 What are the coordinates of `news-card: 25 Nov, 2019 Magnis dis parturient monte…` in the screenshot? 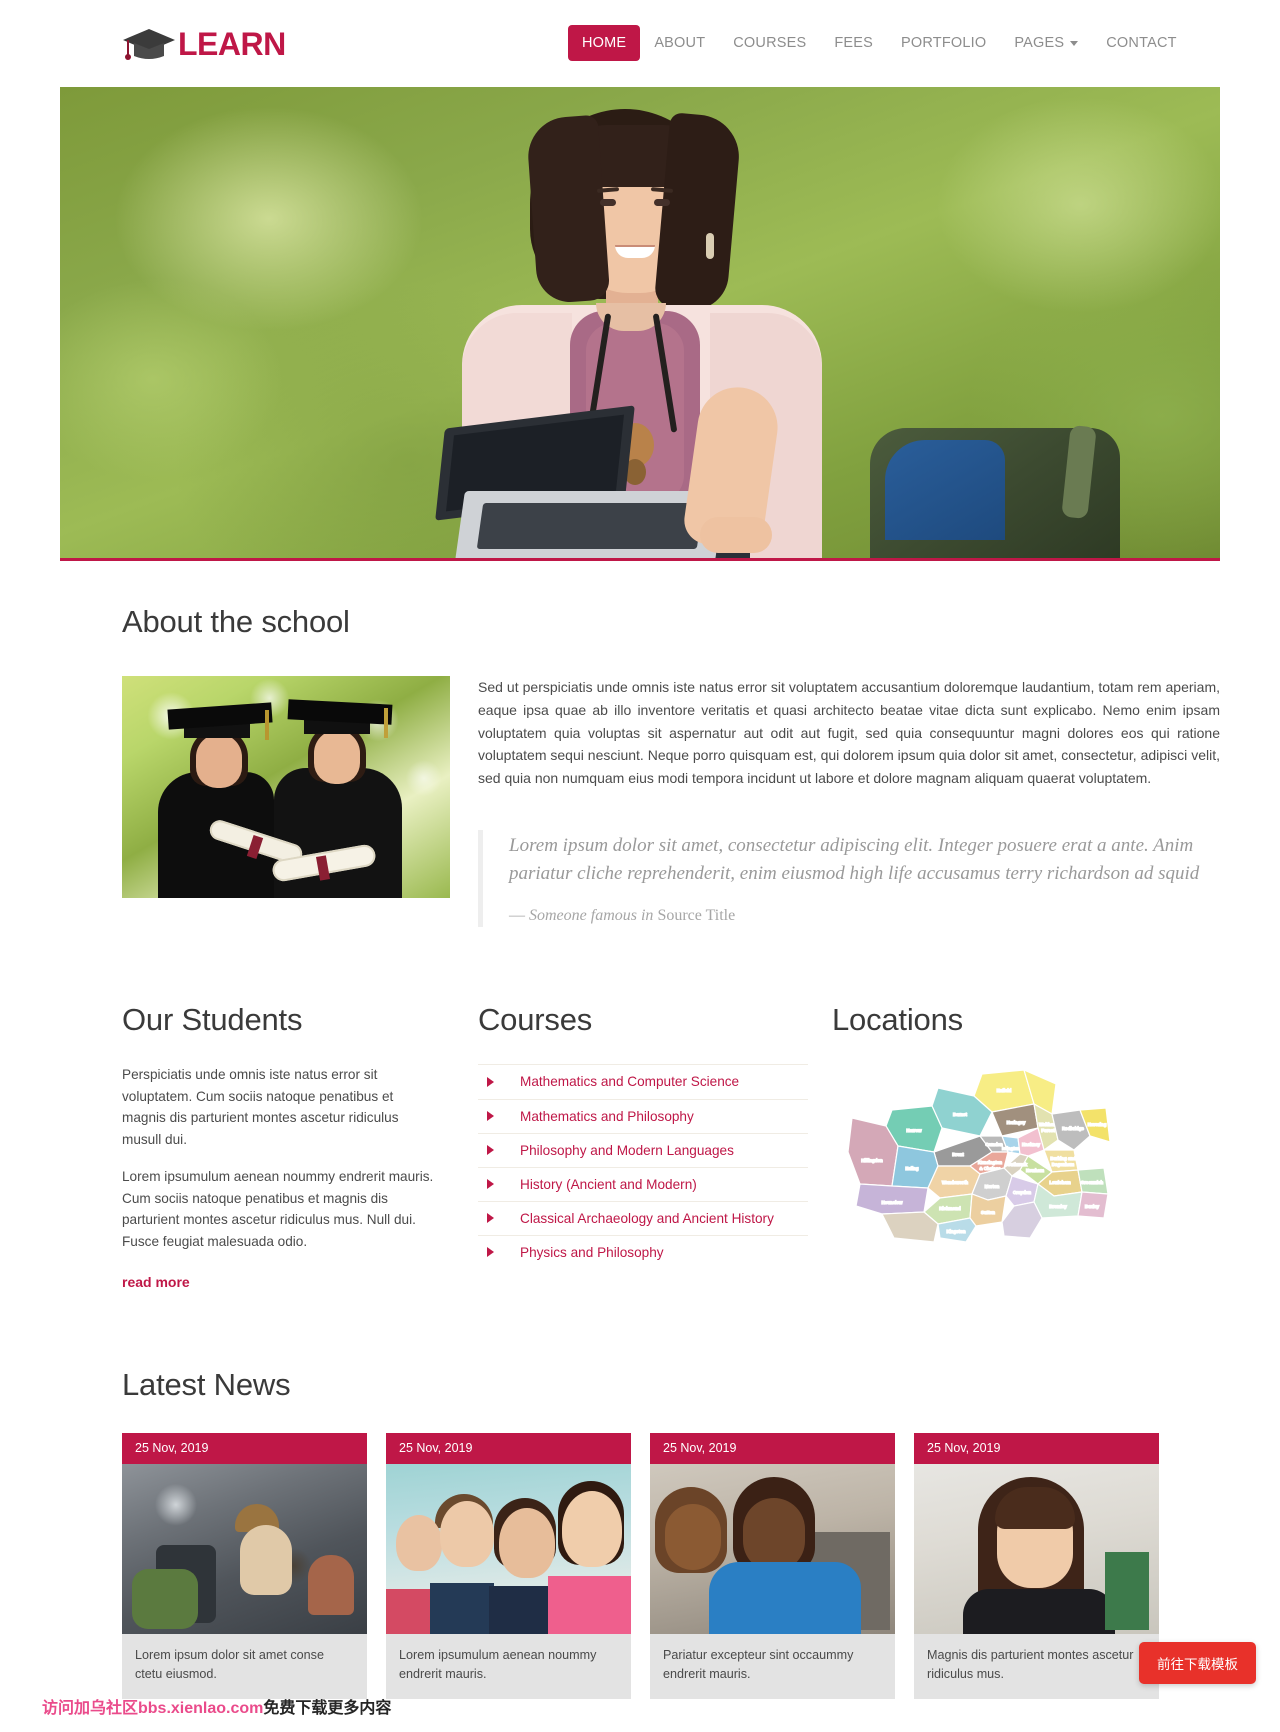 It's located at (1036, 1566).